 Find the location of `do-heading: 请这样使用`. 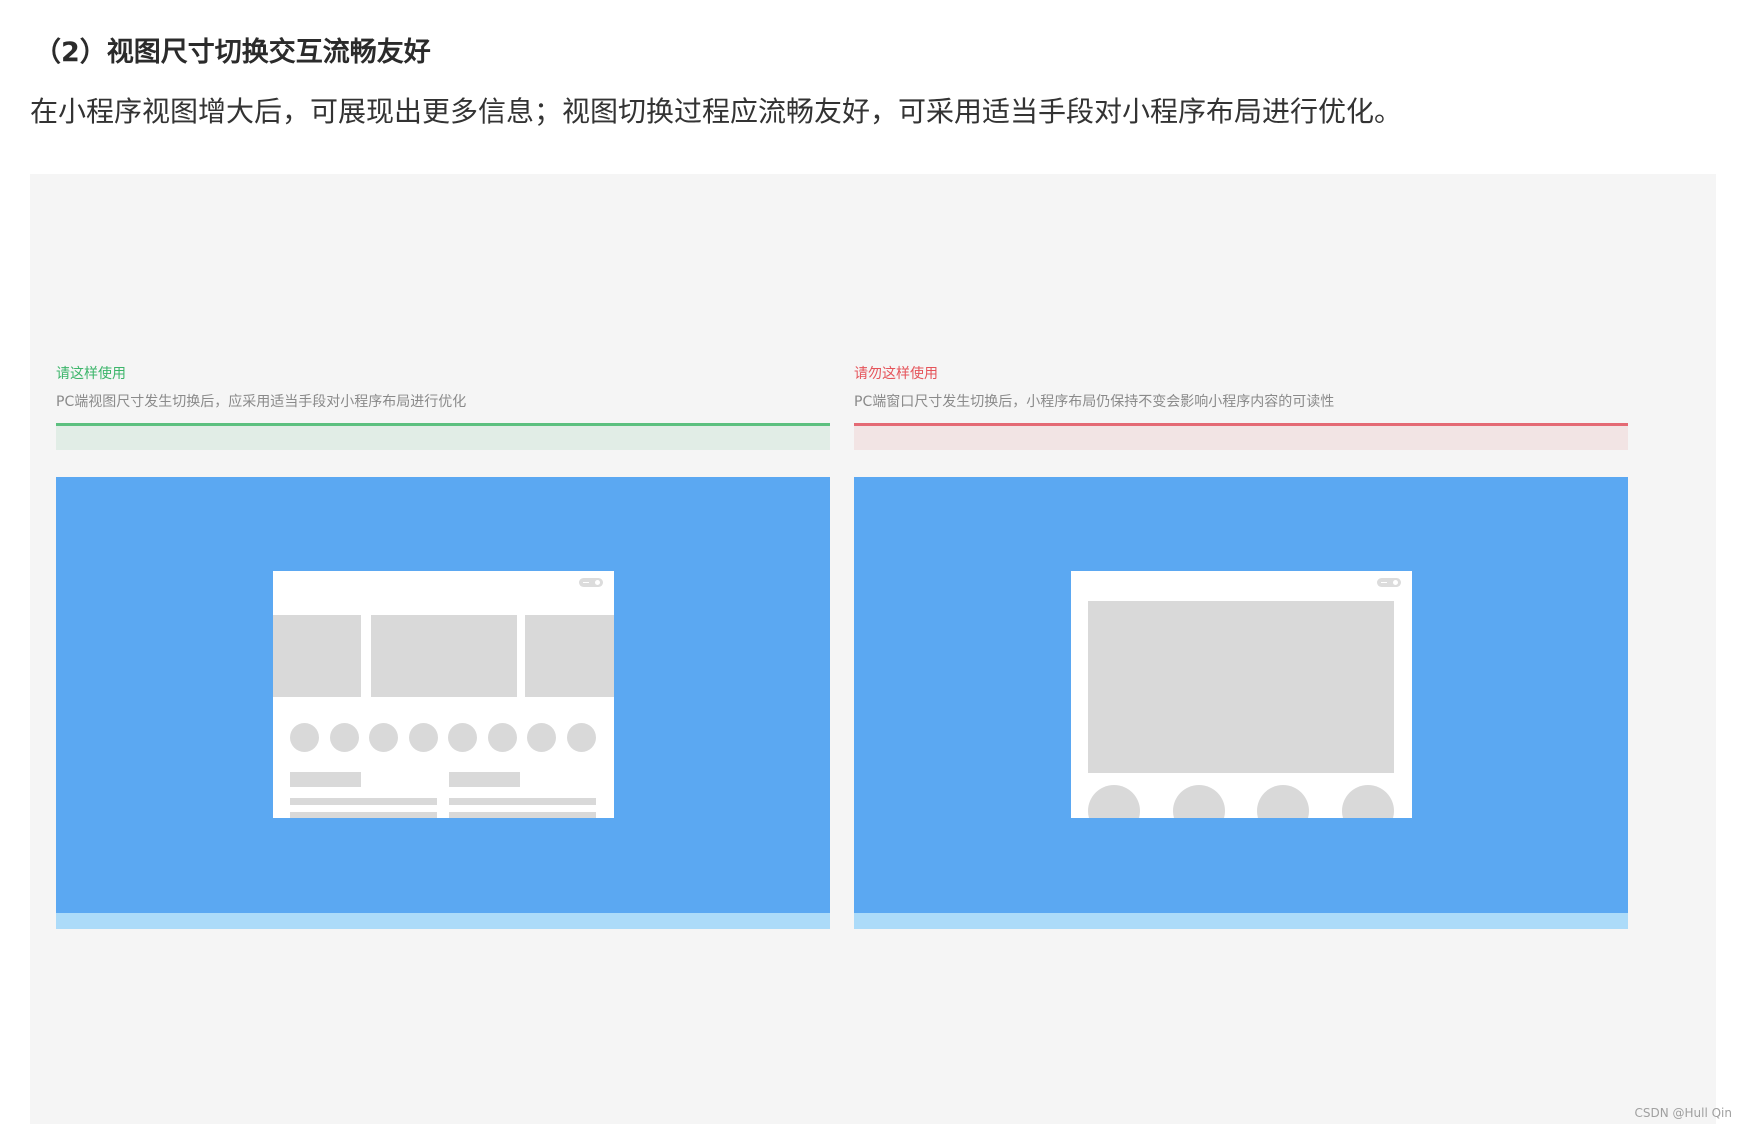

do-heading: 请这样使用 is located at coordinates (91, 374).